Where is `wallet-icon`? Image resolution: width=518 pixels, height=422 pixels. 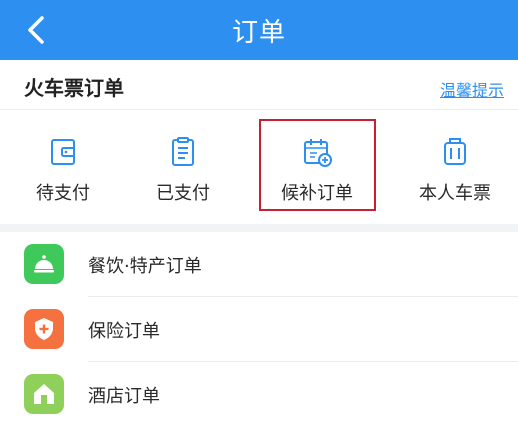
wallet-icon is located at coordinates (63, 152).